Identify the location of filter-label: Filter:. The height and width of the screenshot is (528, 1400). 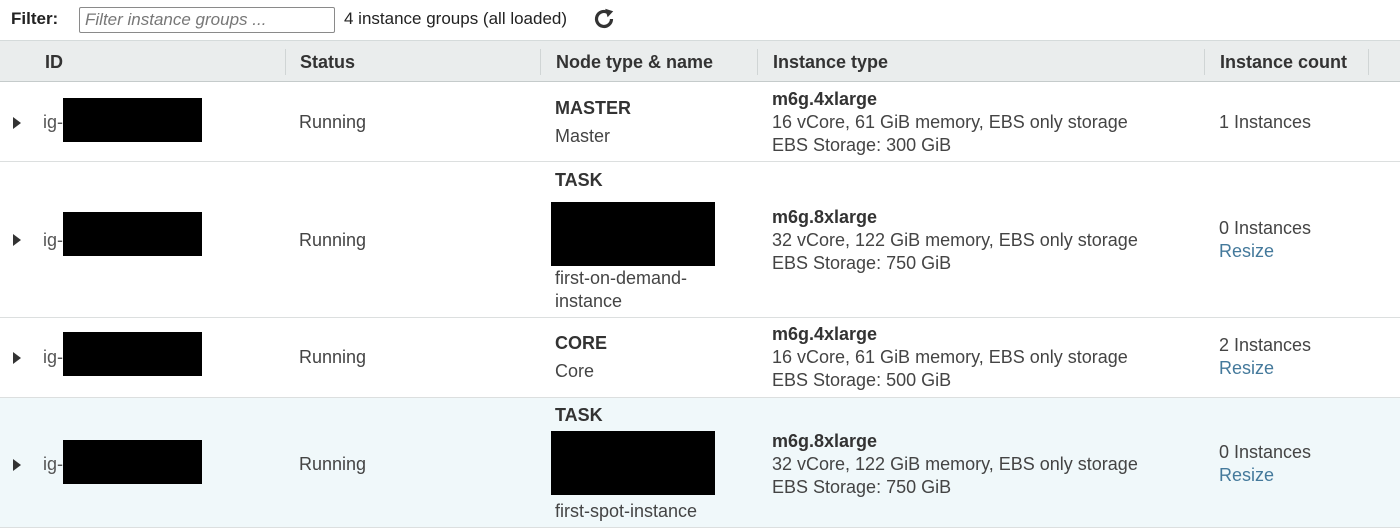
(35, 18).